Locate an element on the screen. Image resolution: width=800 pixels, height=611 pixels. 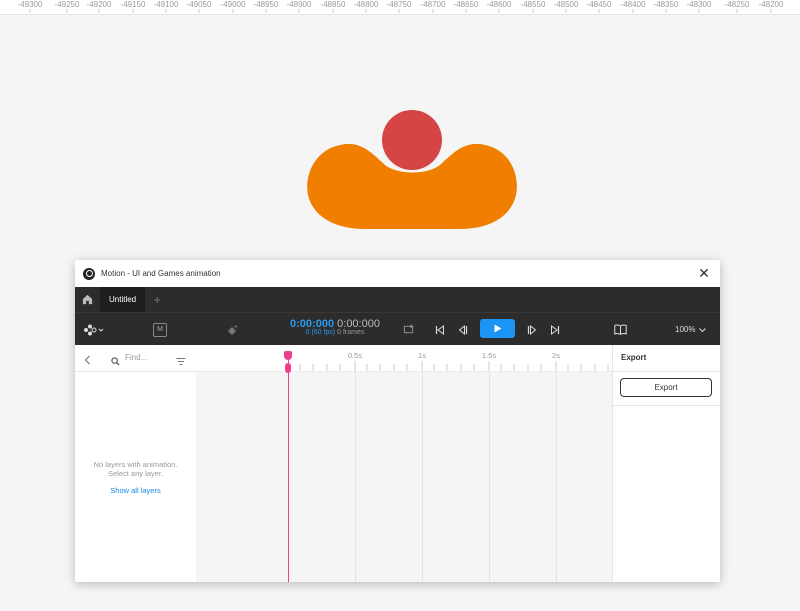
empty-line-1: No layers with animation. is located at coordinates (135, 464).